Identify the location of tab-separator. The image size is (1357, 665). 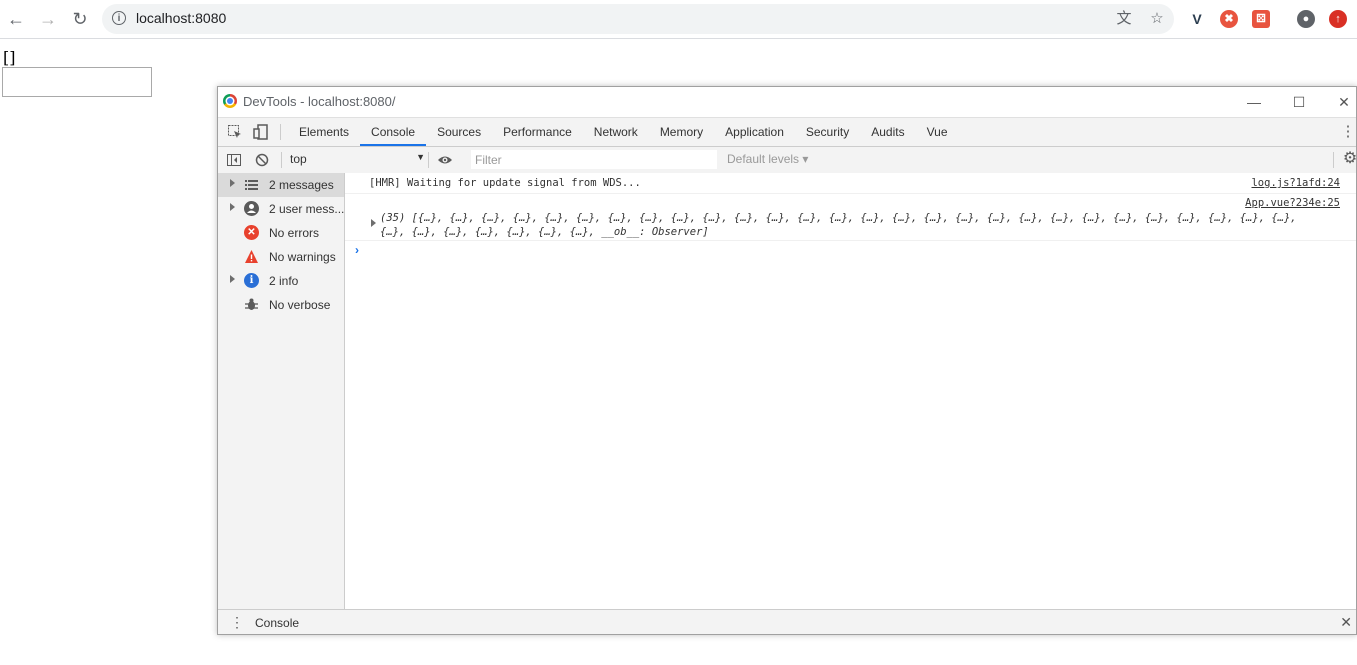
(280, 132).